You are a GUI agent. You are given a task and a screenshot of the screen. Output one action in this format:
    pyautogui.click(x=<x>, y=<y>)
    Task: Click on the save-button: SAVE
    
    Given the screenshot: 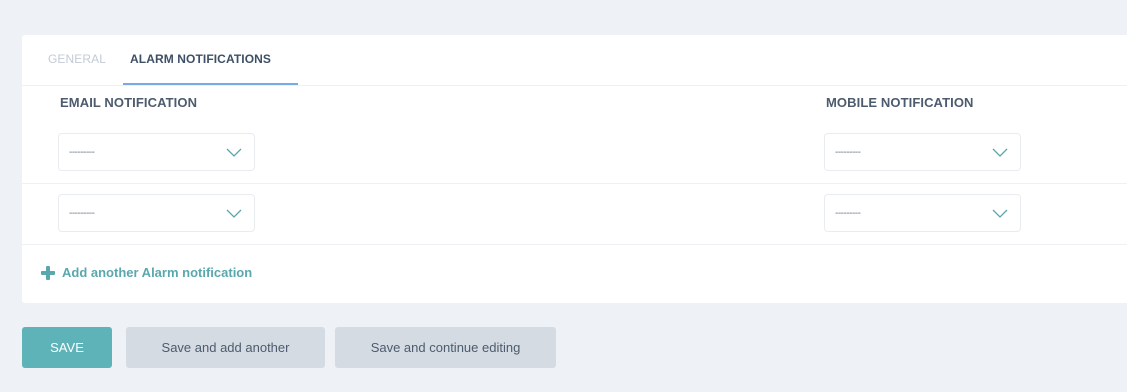 What is the action you would take?
    pyautogui.click(x=67, y=347)
    